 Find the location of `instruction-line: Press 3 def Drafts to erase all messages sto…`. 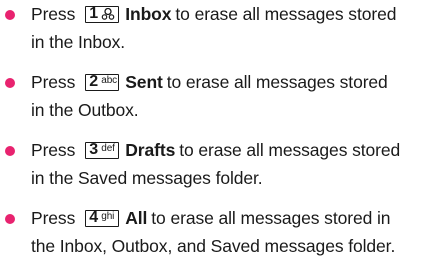

instruction-line: Press 3 def Drafts to erase all messages sto… is located at coordinates (215, 150).